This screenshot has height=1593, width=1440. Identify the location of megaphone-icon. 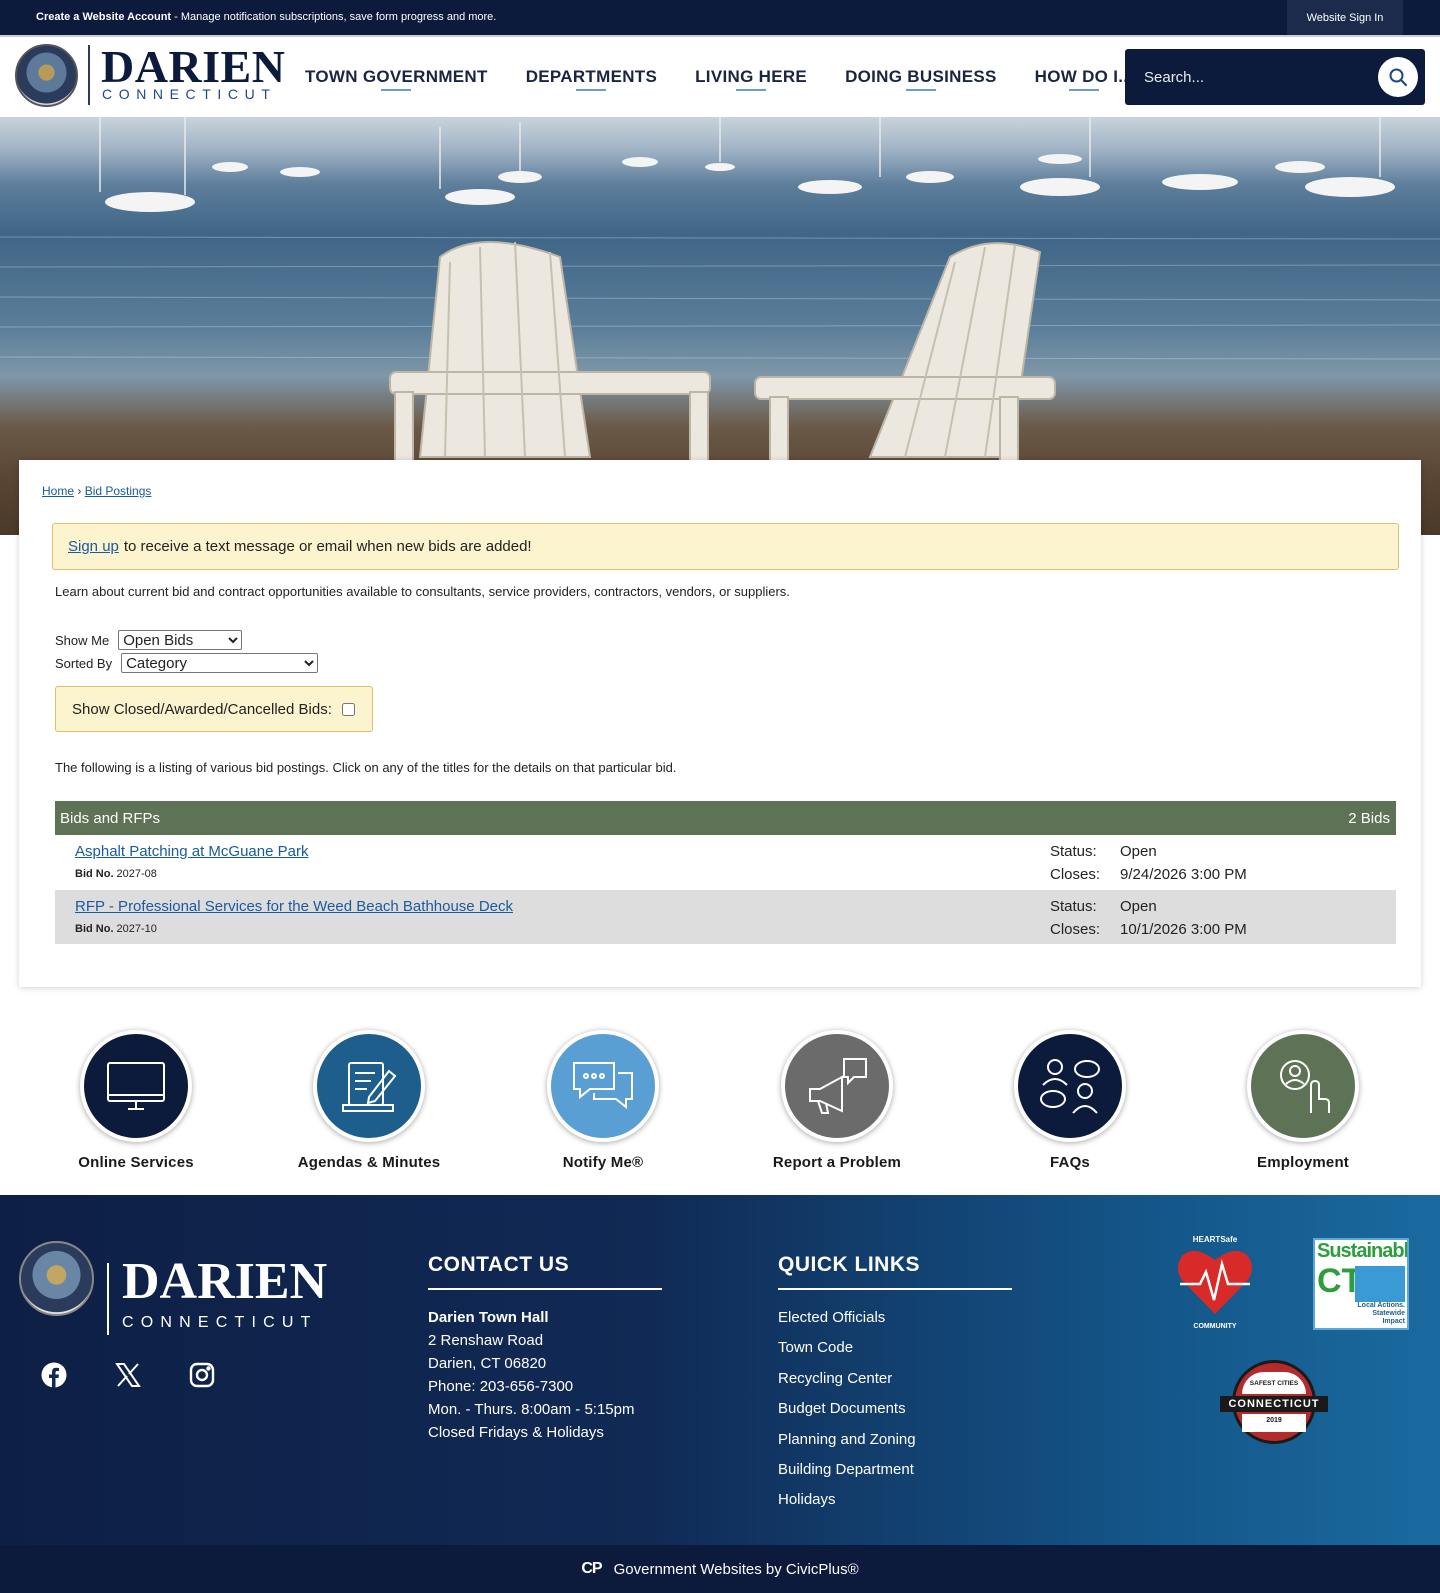
(838, 1086).